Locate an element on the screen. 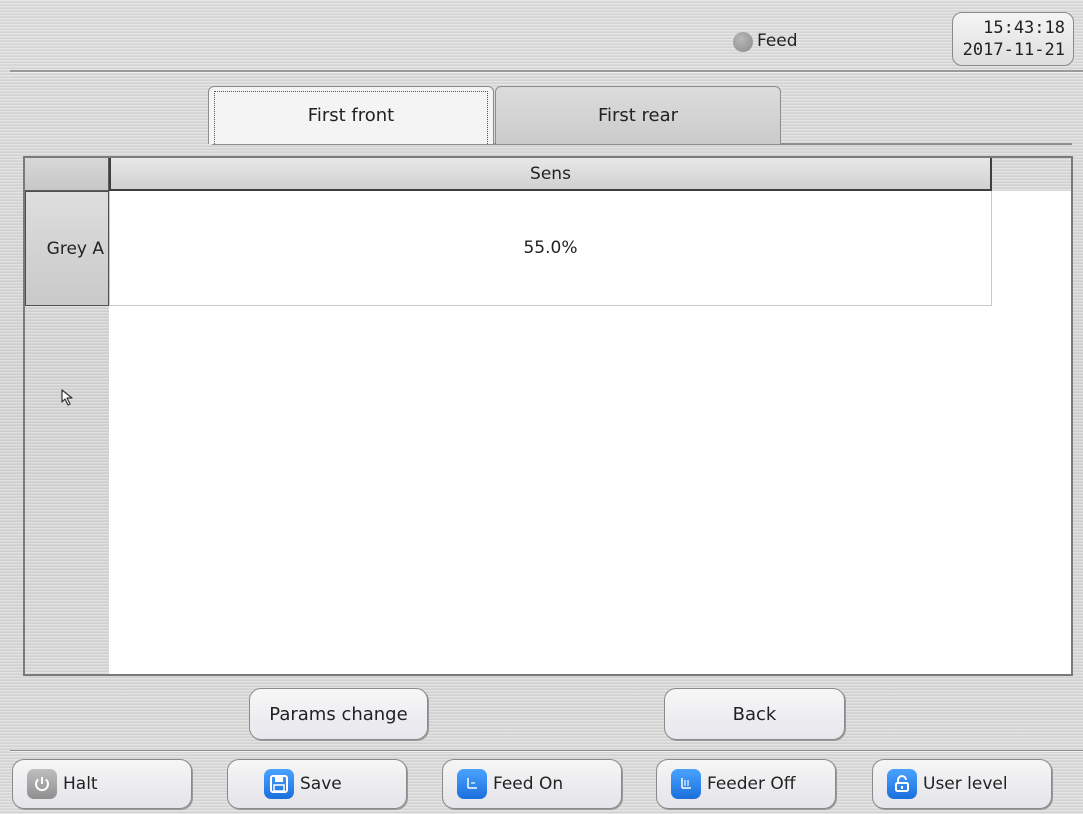  feeder-off-button: Feeder Off is located at coordinates (746, 784).